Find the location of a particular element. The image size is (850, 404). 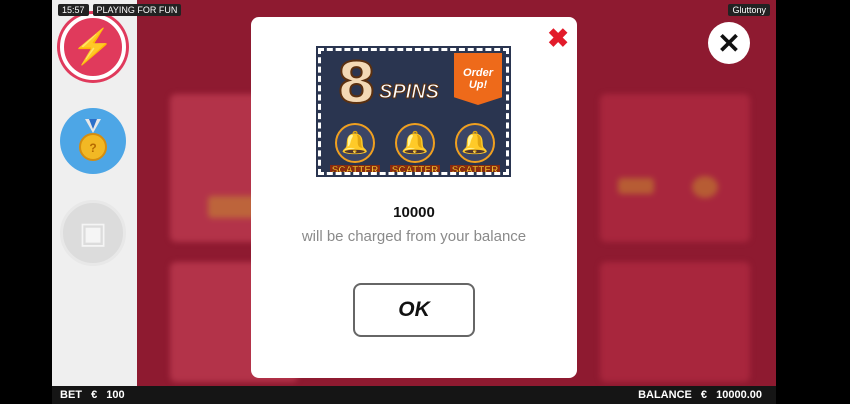

footer-bar: BET € 100 BALANCE € 10000.00 is located at coordinates (414, 395).